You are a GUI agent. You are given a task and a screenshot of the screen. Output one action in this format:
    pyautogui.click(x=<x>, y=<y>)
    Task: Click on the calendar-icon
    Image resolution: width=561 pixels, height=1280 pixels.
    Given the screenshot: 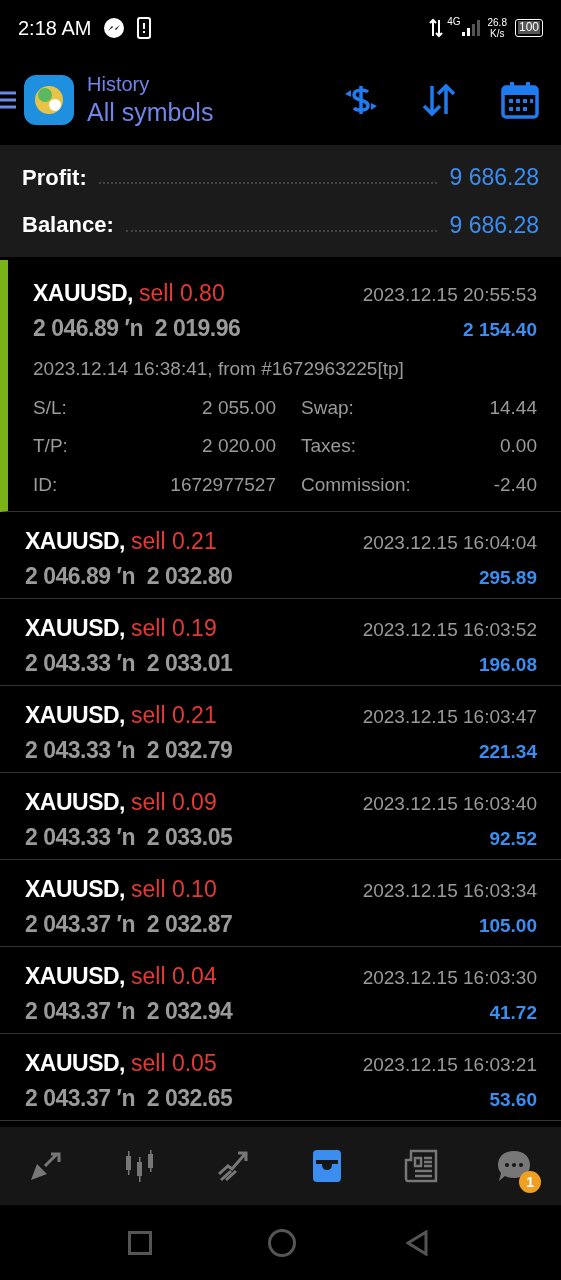 What is the action you would take?
    pyautogui.click(x=520, y=100)
    